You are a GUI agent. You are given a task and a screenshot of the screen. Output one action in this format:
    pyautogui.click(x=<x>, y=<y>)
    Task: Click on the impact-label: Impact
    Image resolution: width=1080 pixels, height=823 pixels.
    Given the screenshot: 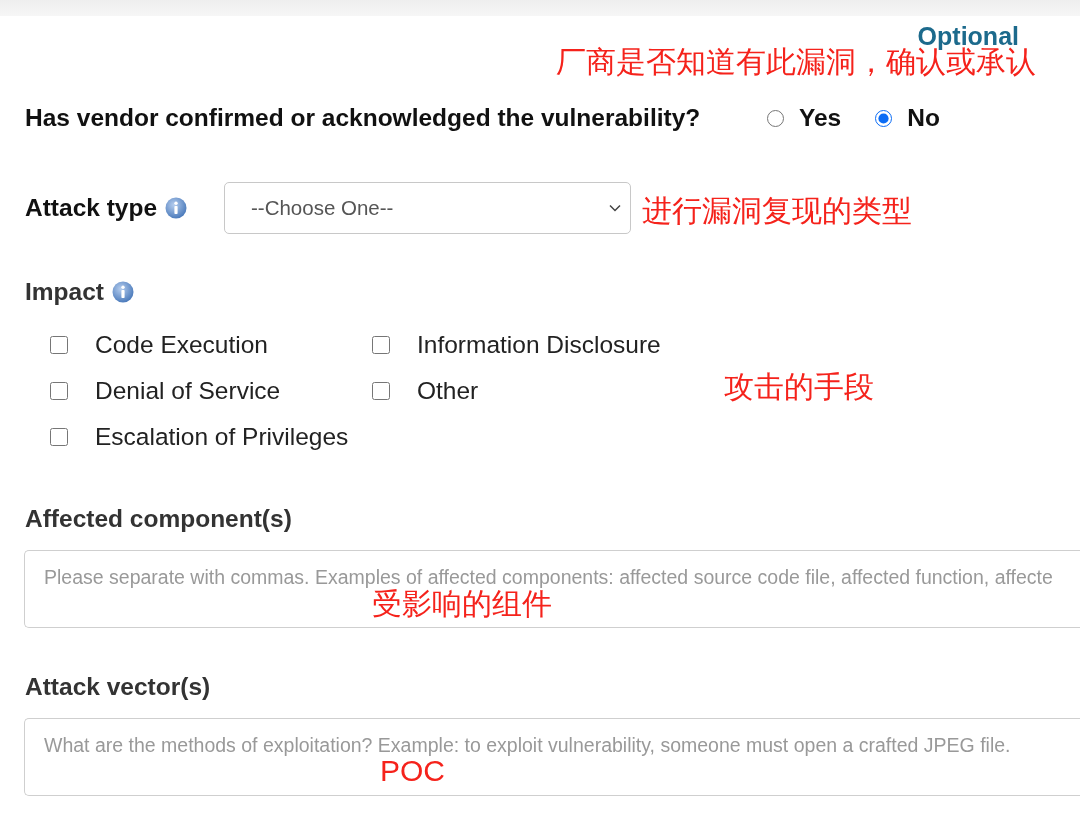 What is the action you would take?
    pyautogui.click(x=64, y=292)
    